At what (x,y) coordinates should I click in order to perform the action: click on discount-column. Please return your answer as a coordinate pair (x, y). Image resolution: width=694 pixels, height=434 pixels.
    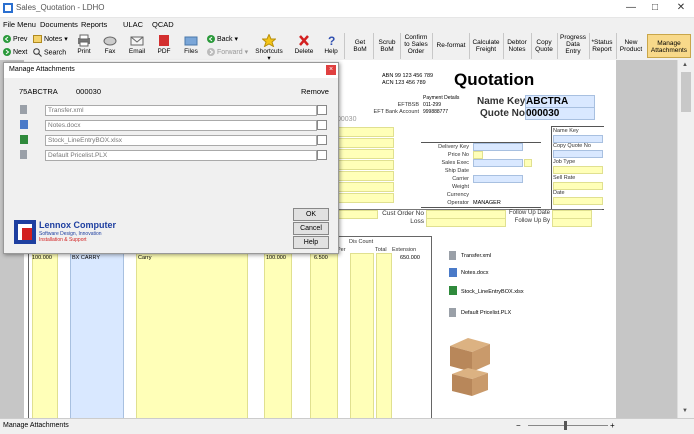
    Looking at the image, I should click on (362, 336).